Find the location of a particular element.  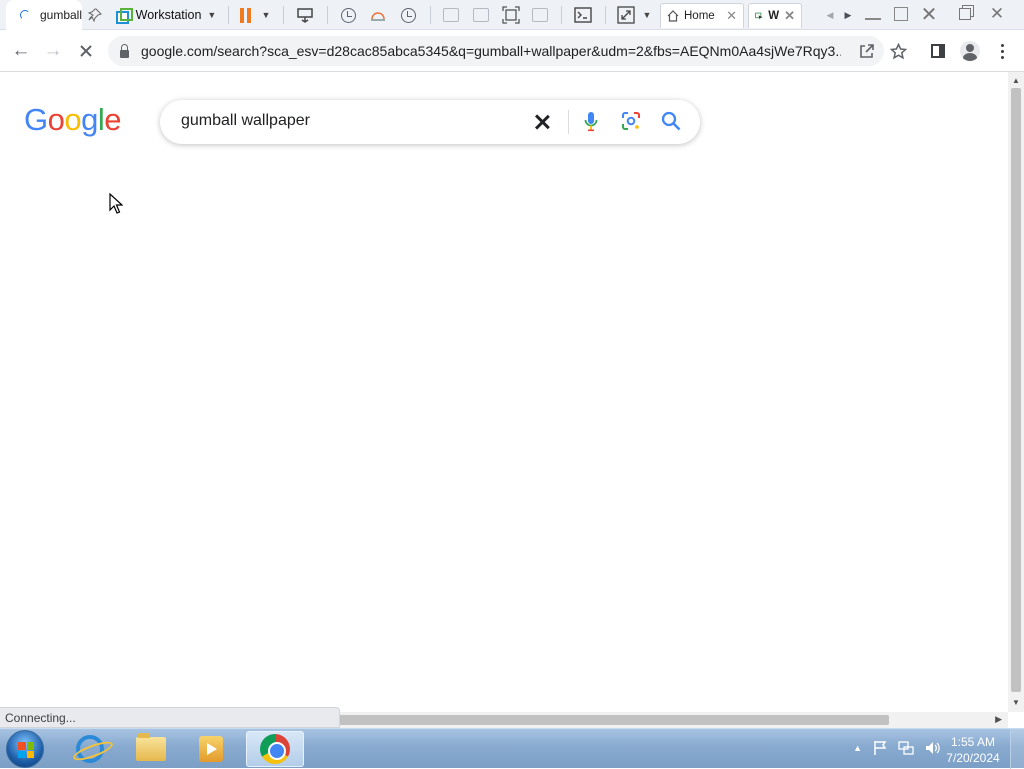

vertical-scroll-thumb is located at coordinates (1016, 390).